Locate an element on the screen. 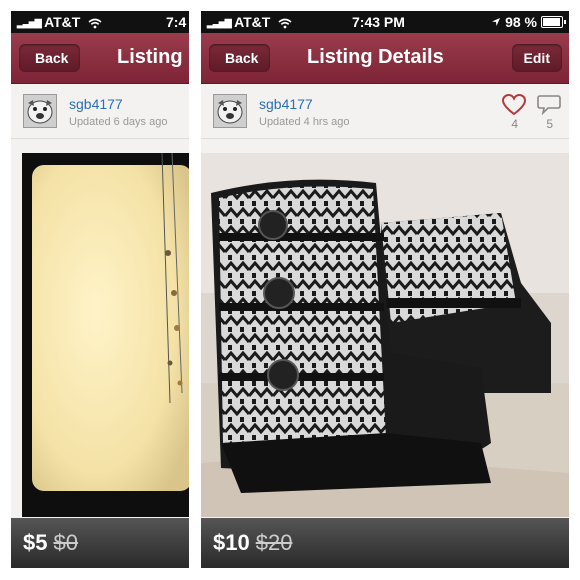  updated-time: Updated 4 hrs ago is located at coordinates (304, 122).